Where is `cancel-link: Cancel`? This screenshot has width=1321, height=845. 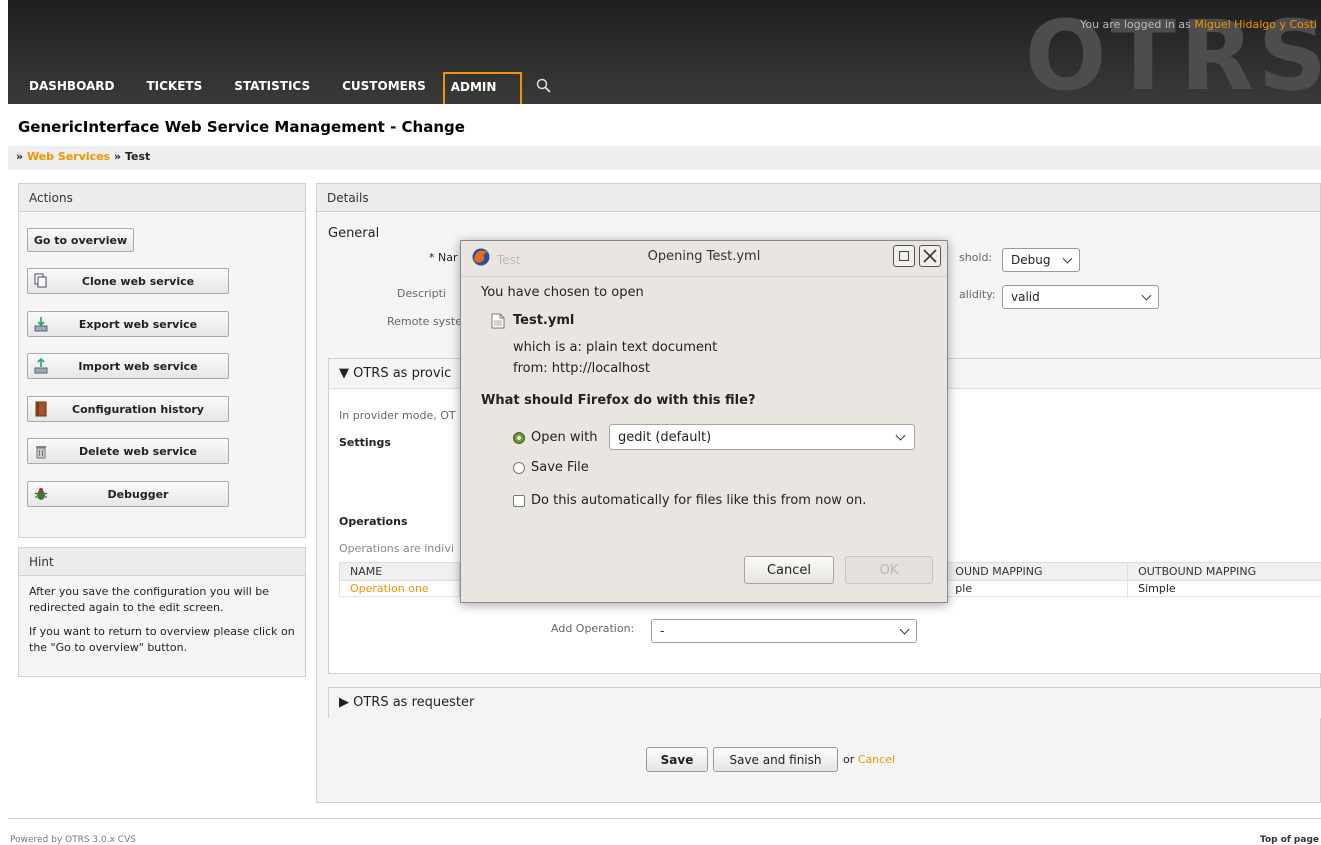
cancel-link: Cancel is located at coordinates (876, 759).